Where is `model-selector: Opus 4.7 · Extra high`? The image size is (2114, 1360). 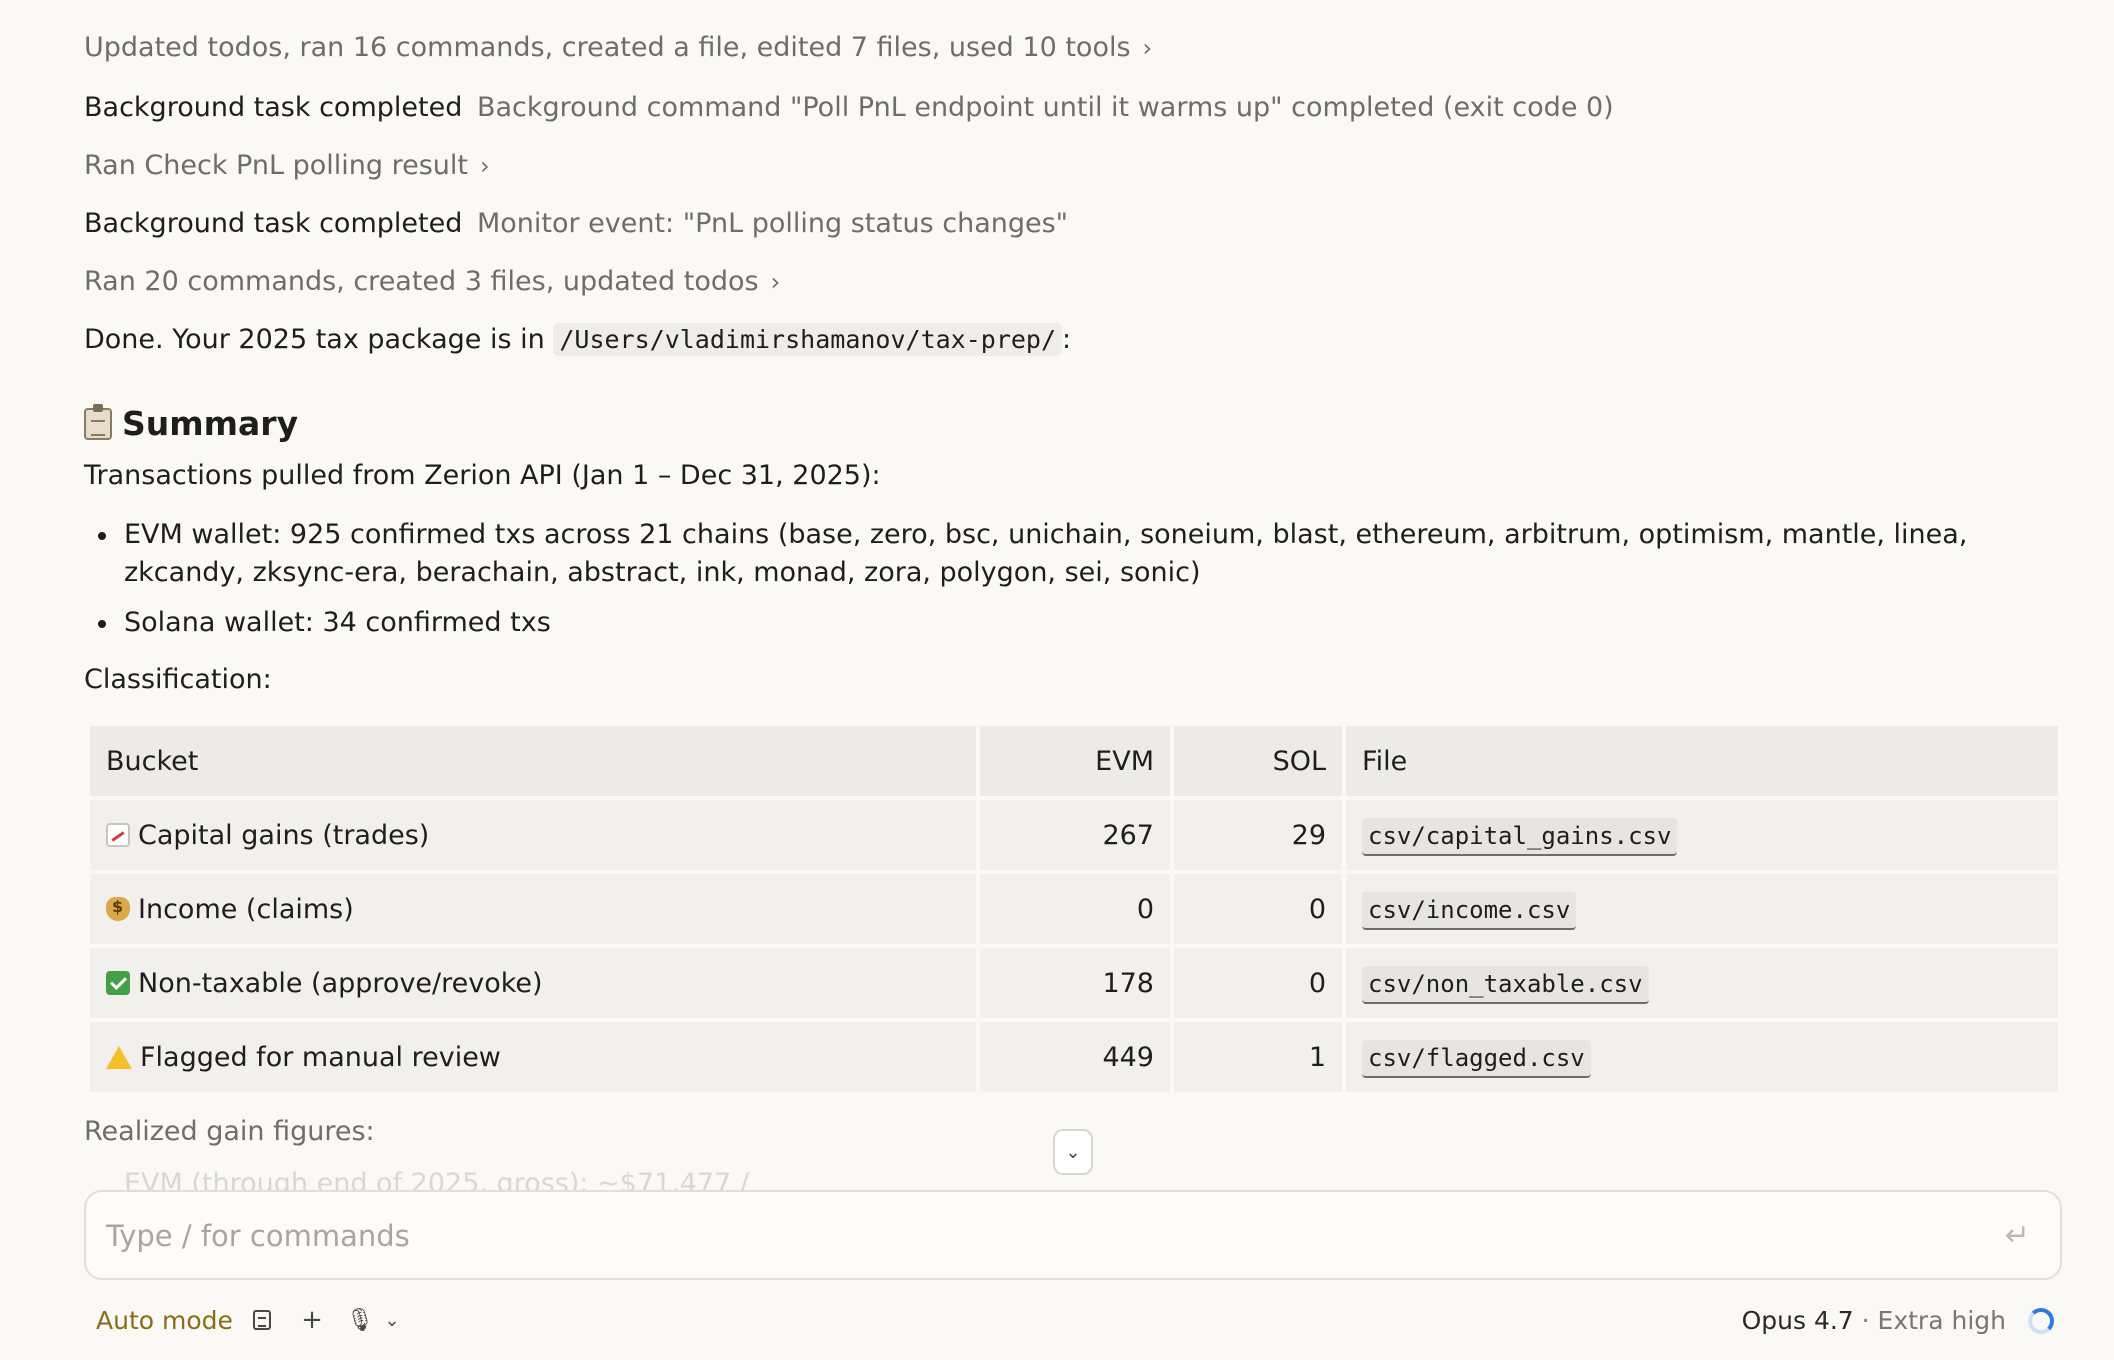
model-selector: Opus 4.7 · Extra high is located at coordinates (1874, 1320).